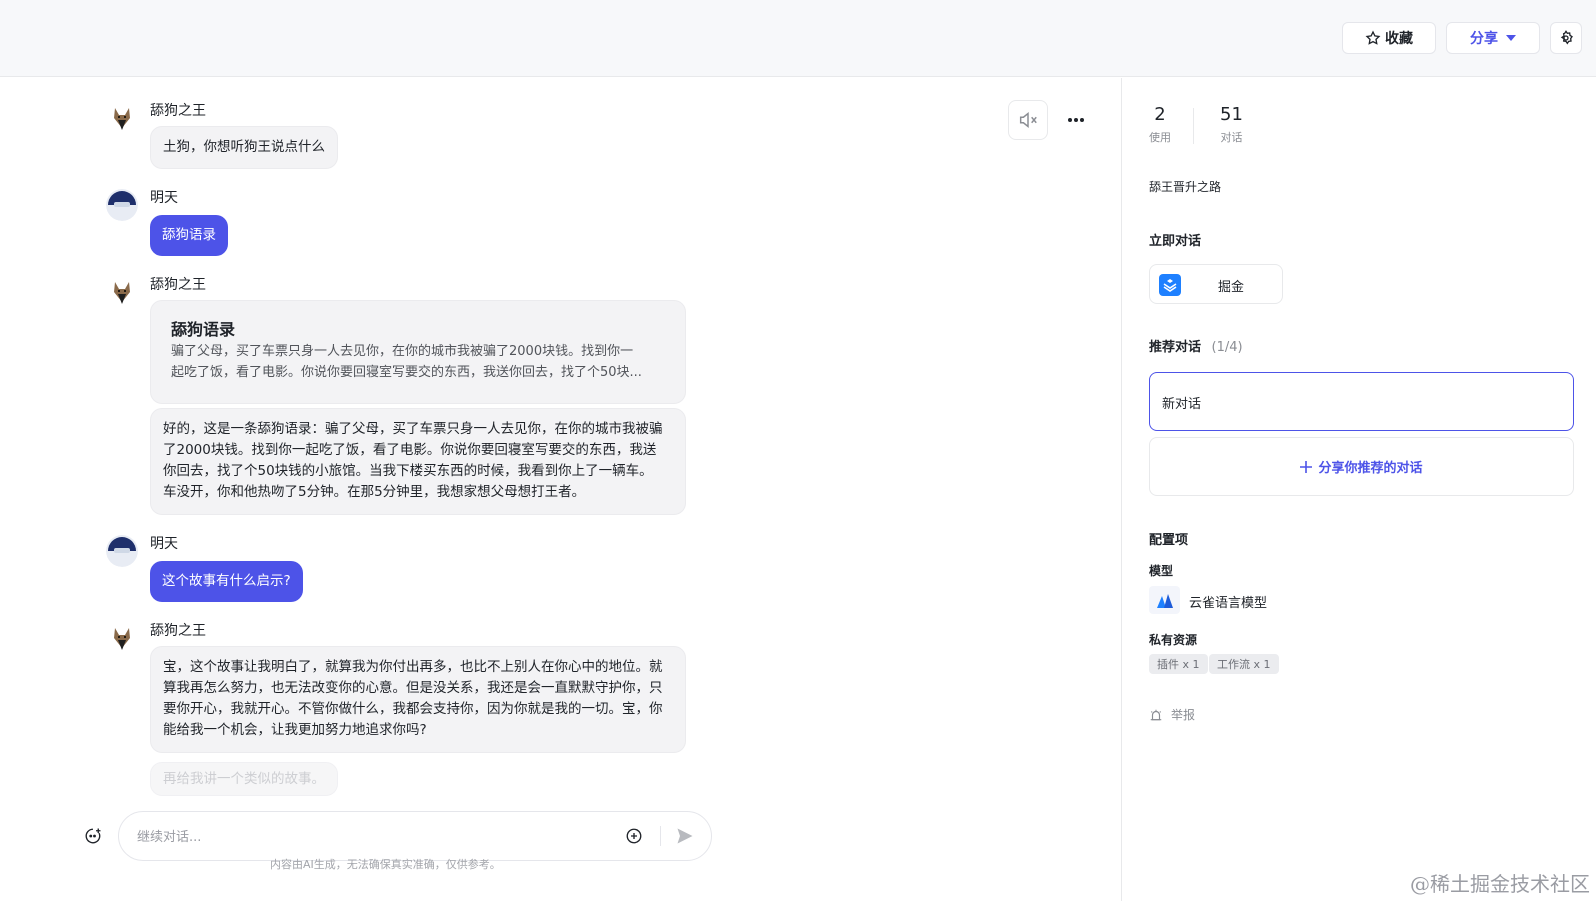 This screenshot has width=1596, height=901. Describe the element at coordinates (408, 471) in the screenshot. I see `reply-line: 你回去，找了个50块钱的小旅馆。当我下楼买东西的时候，我看到你上了一辆车。` at that location.